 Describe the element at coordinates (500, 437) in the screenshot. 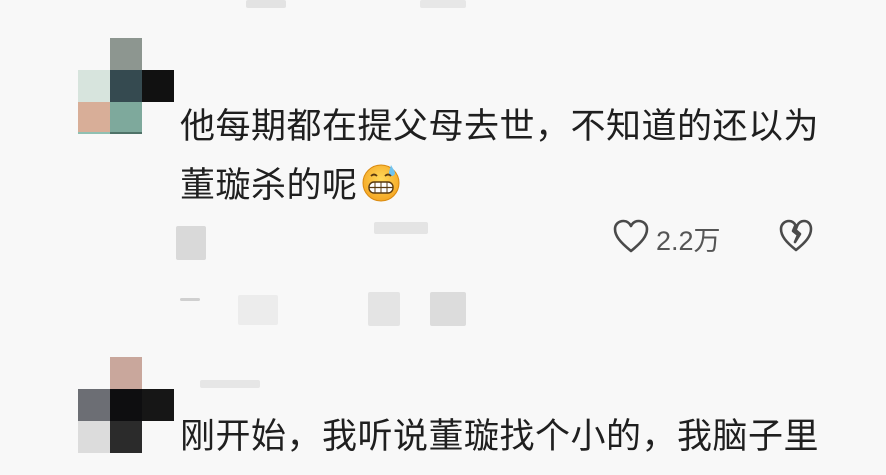

I see `comment-text-line: 刚开始，我听说董璇找个小的，我脑子里` at that location.